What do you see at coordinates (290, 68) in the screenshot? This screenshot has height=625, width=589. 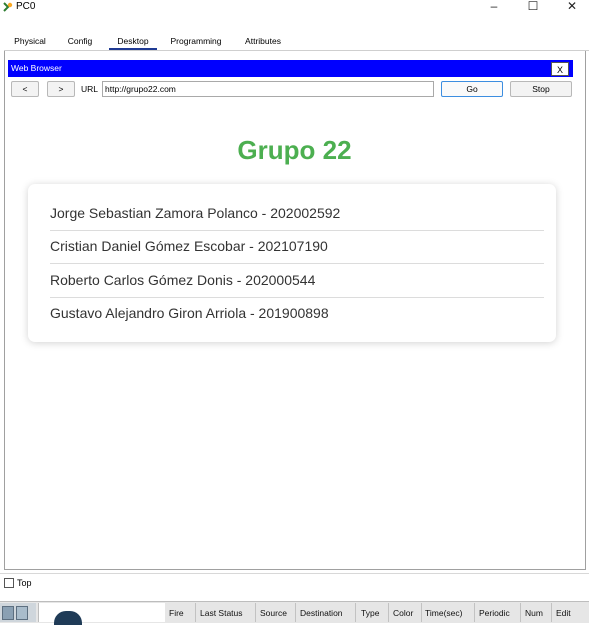 I see `web-browser-titlebar` at bounding box center [290, 68].